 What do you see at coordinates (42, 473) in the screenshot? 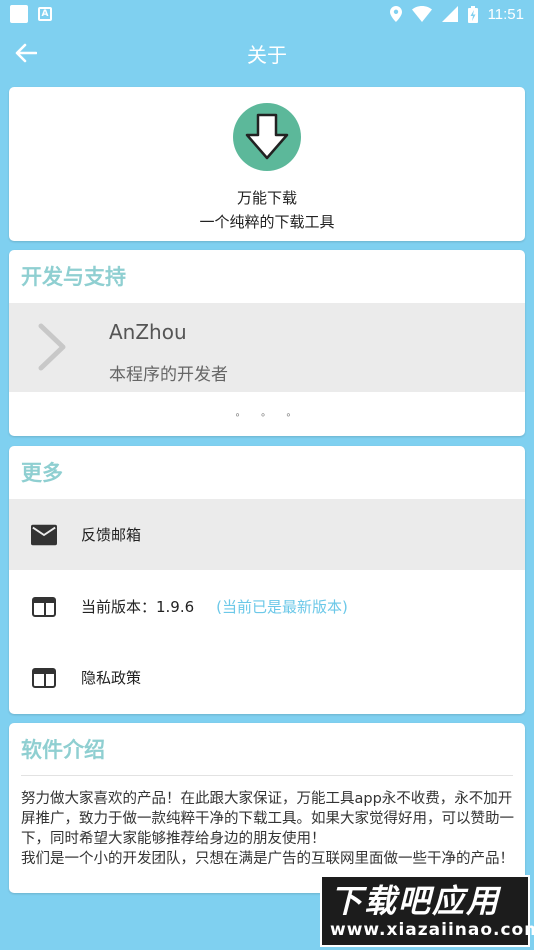
I see `section-title-more: 更多` at bounding box center [42, 473].